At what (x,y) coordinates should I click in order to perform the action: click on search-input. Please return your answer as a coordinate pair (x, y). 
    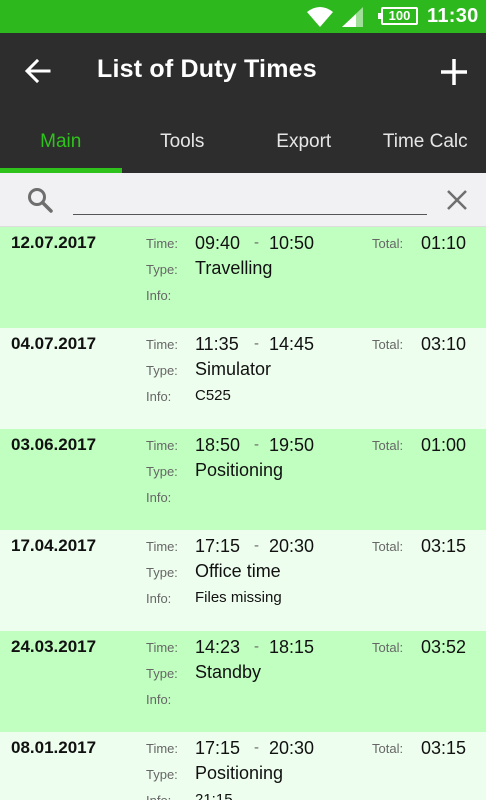
    Looking at the image, I should click on (250, 200).